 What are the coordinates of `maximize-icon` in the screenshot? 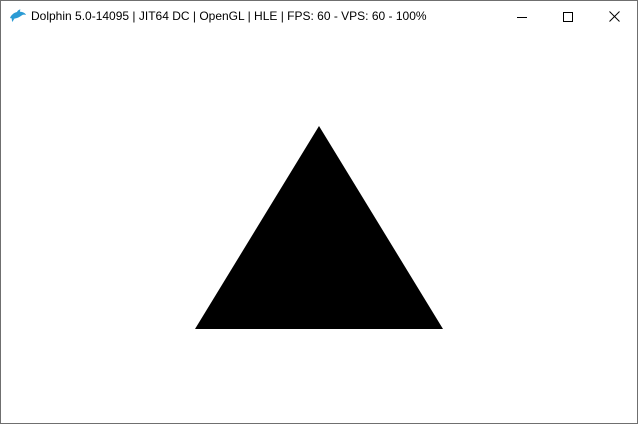 It's located at (568, 16).